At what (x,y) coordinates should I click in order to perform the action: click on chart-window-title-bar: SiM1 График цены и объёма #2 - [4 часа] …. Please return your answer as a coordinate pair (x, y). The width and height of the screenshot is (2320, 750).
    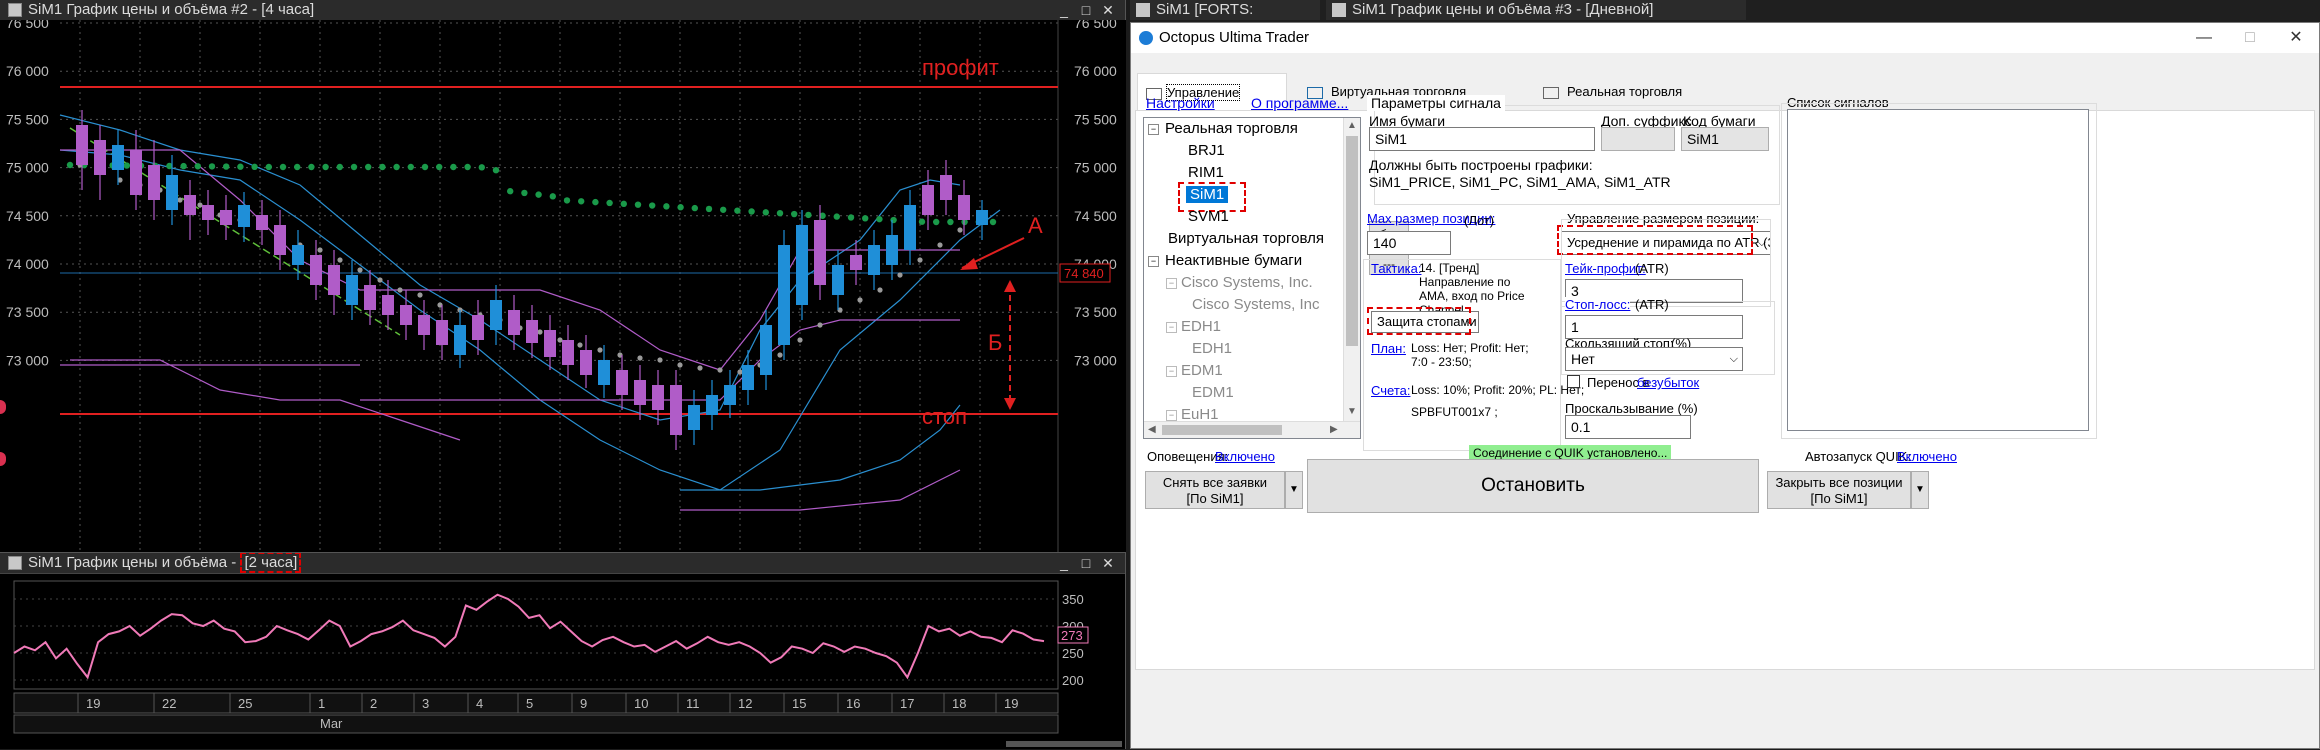
    Looking at the image, I should click on (562, 10).